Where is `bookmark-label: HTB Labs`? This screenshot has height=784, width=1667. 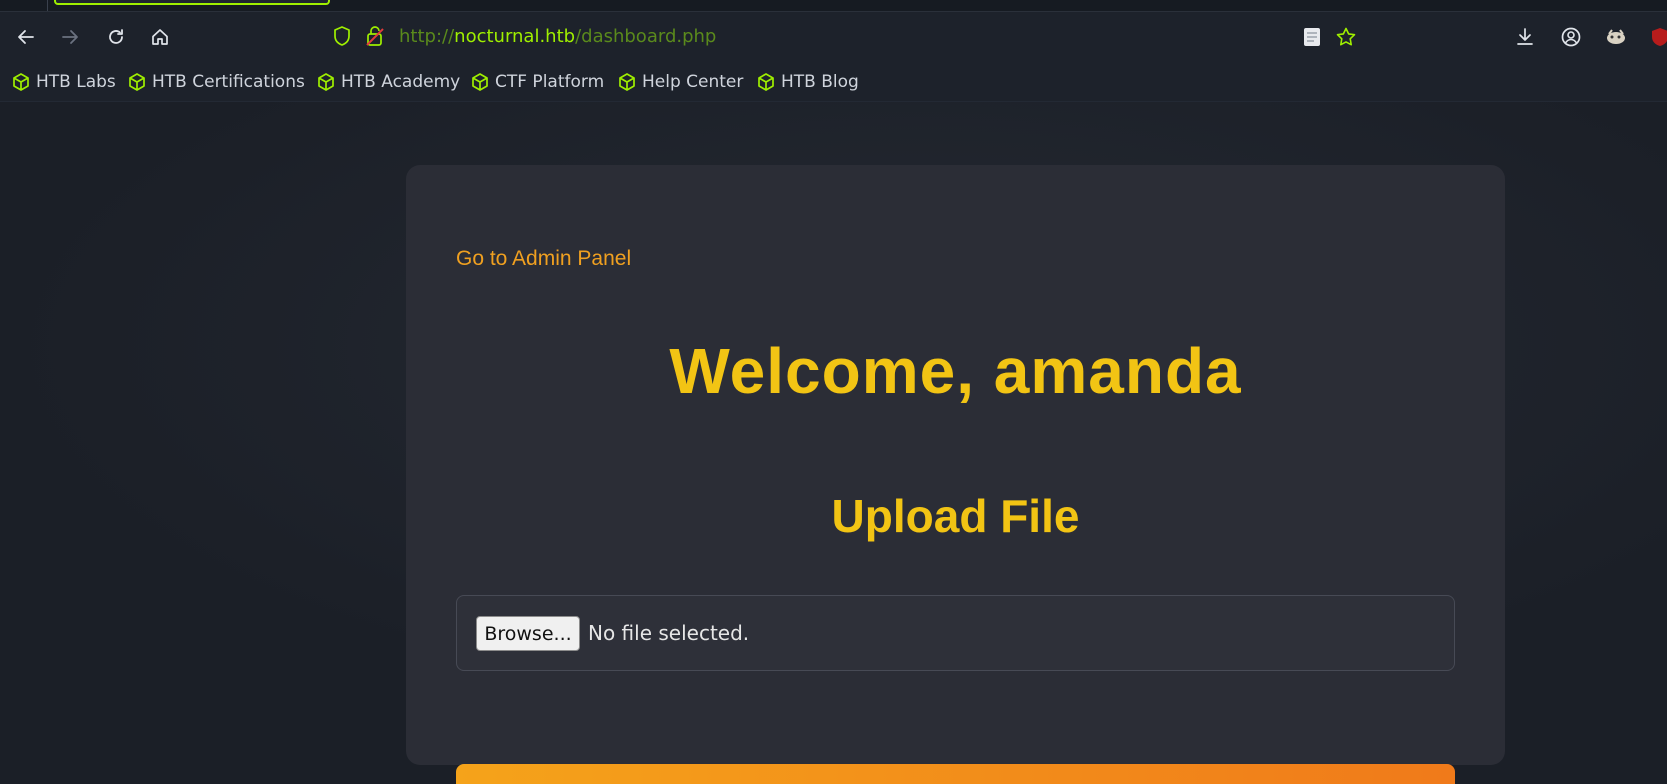 bookmark-label: HTB Labs is located at coordinates (76, 82).